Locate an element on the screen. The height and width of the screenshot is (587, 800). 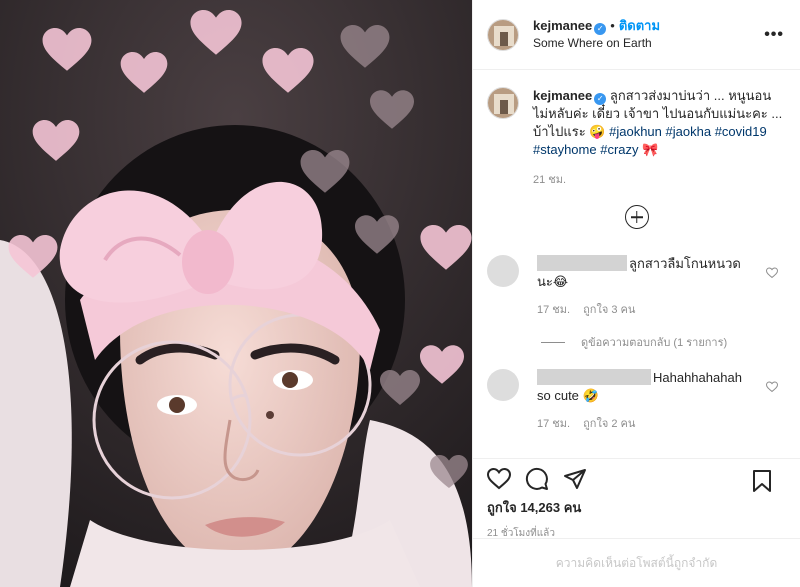
comment-likes: ถูกใจ 2 คน is located at coordinates (609, 424).